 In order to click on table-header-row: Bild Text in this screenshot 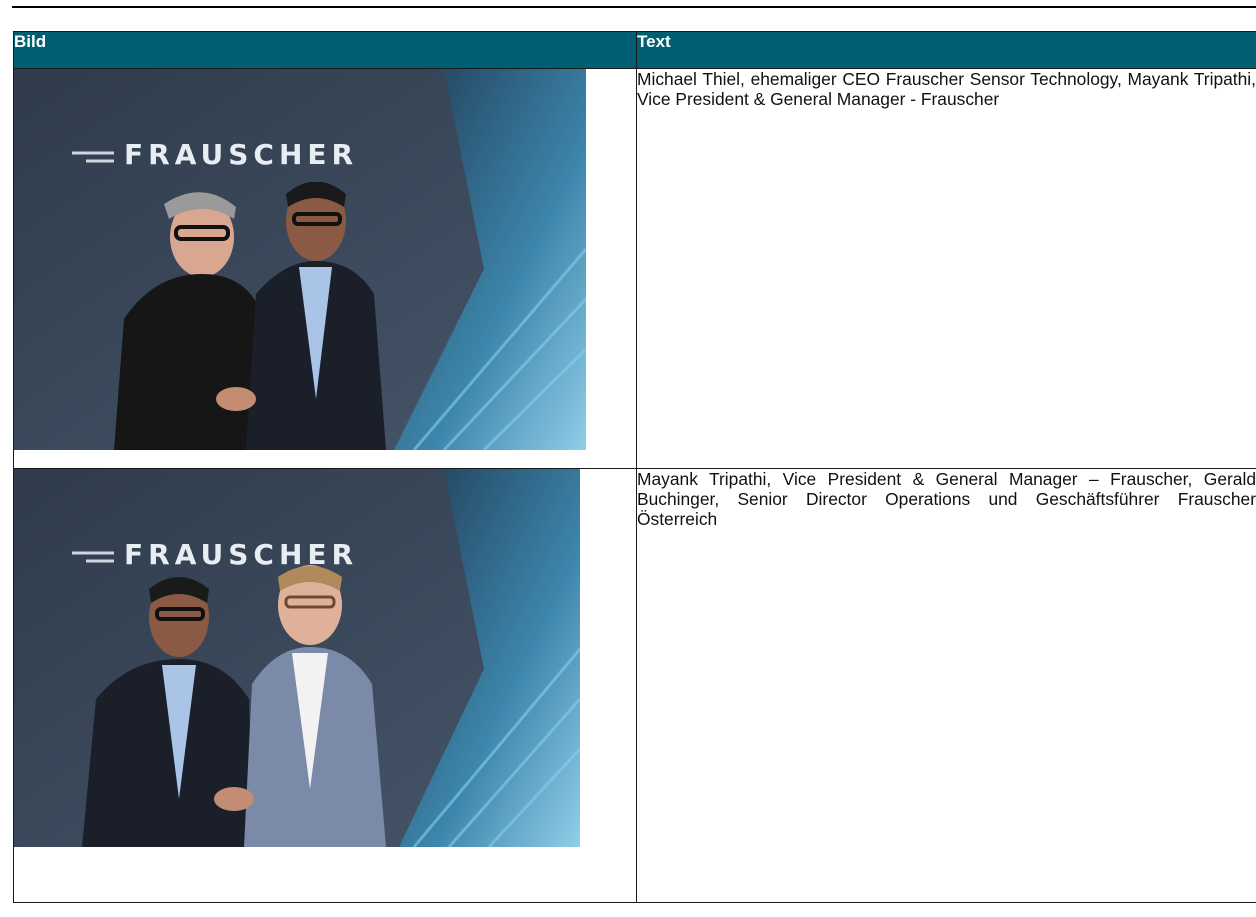, I will do `click(634, 50)`.